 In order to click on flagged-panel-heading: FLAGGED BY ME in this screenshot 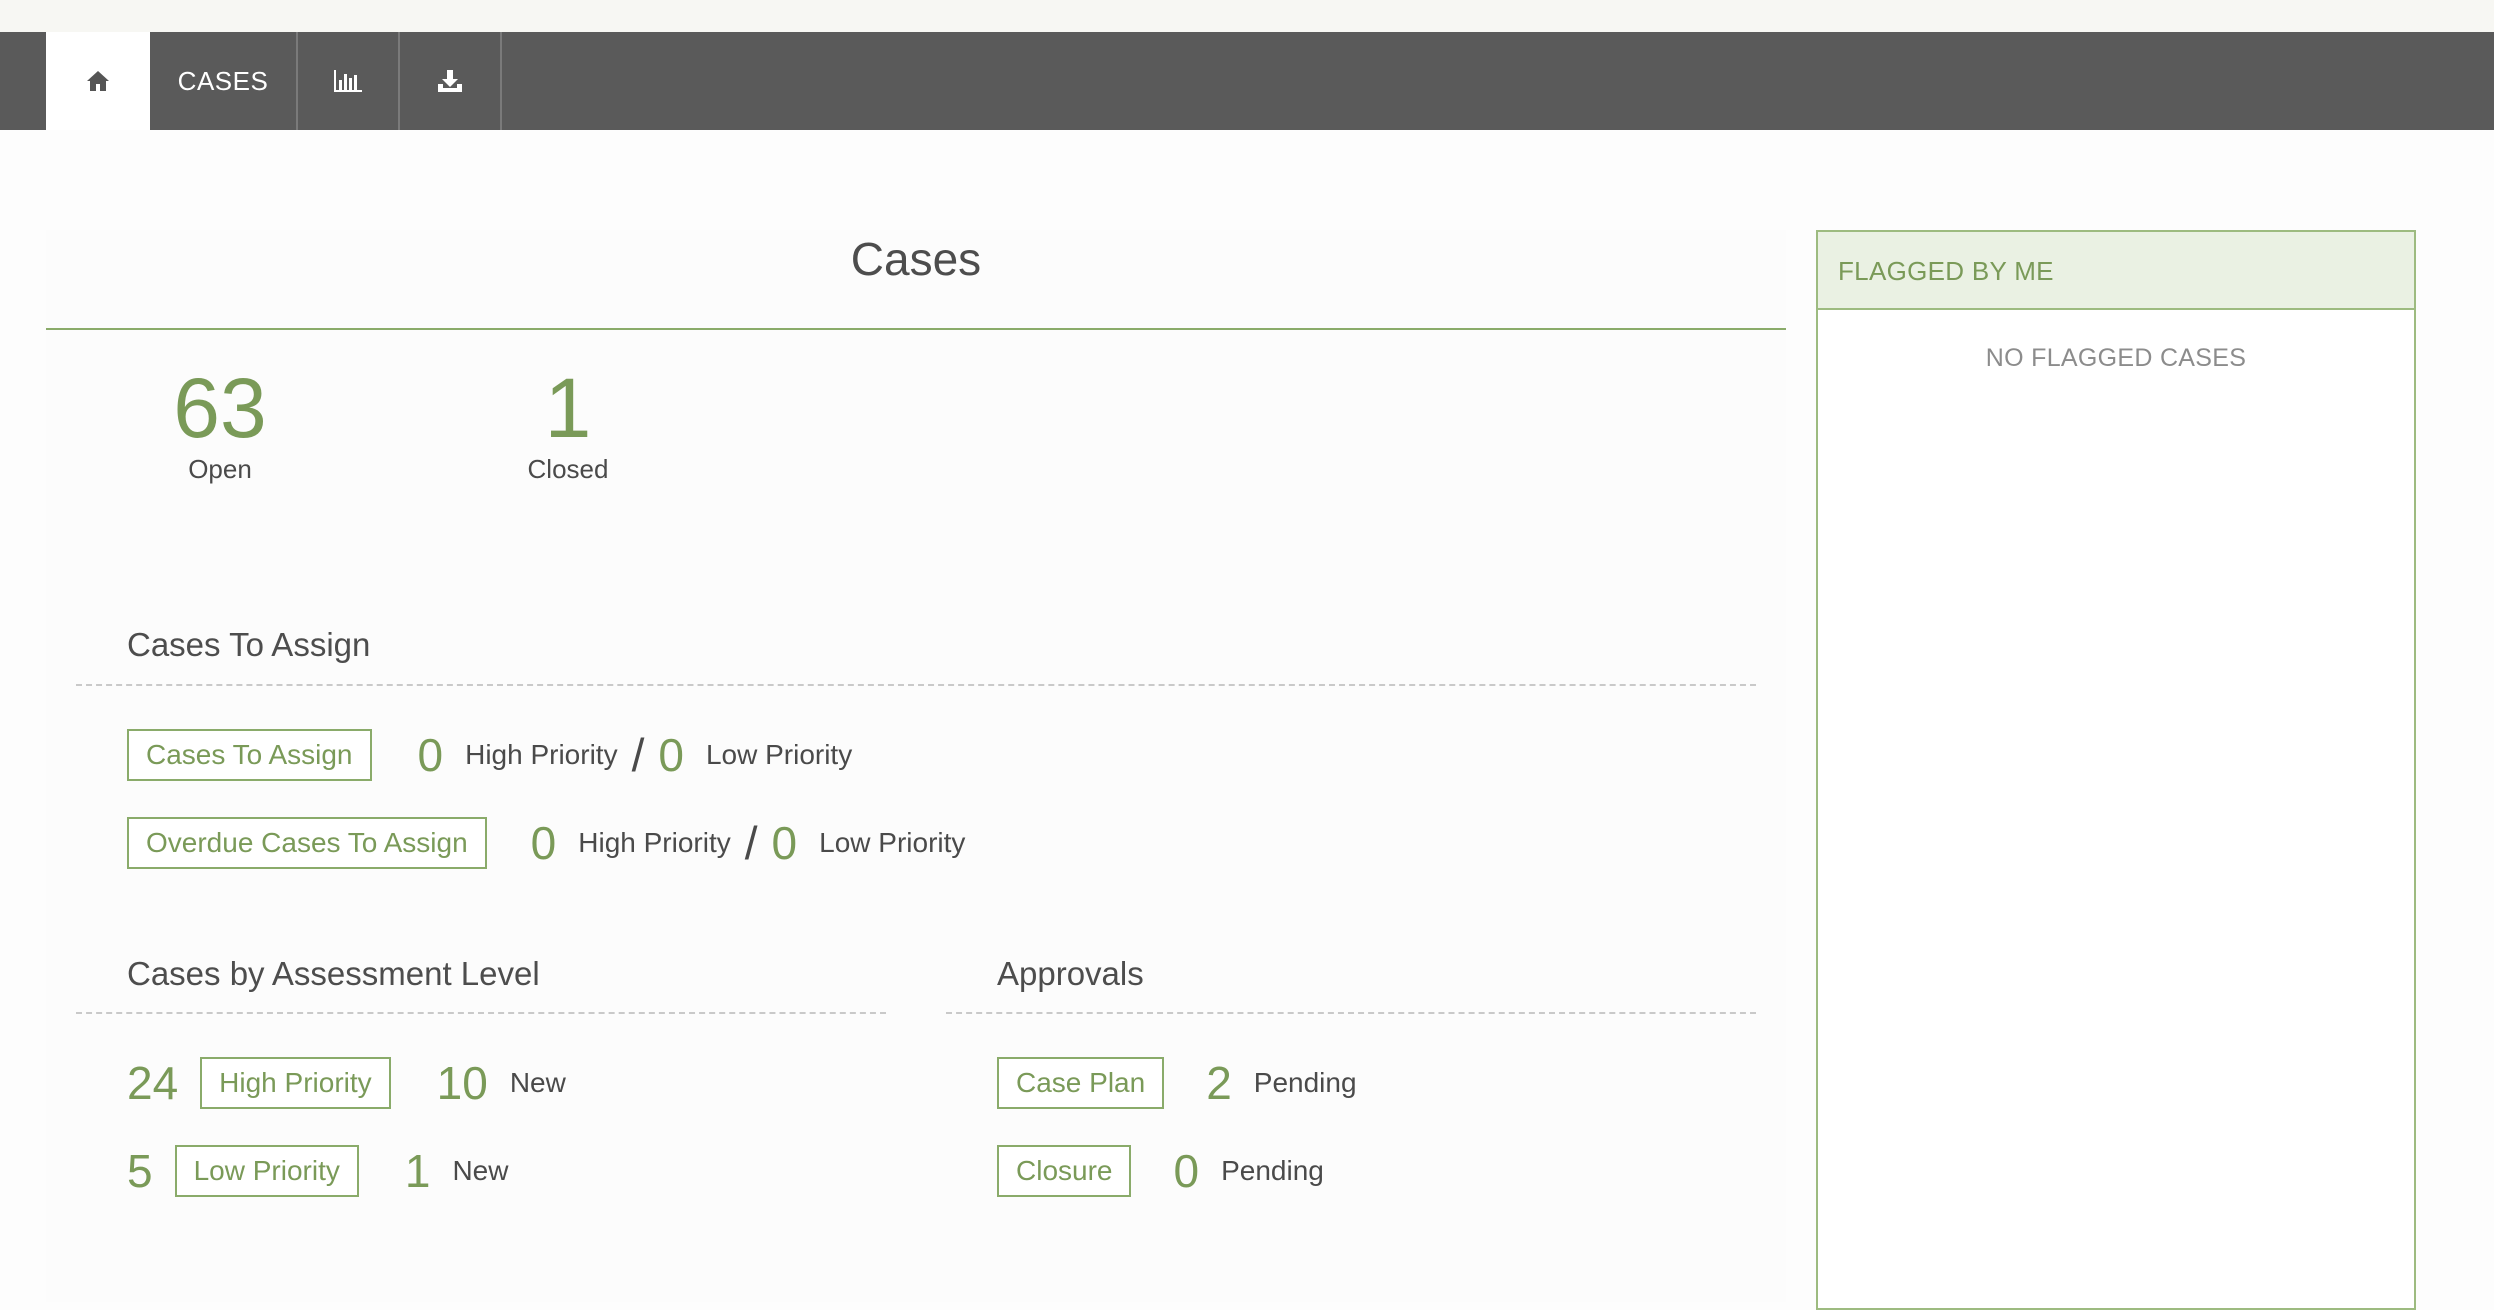, I will do `click(2116, 271)`.